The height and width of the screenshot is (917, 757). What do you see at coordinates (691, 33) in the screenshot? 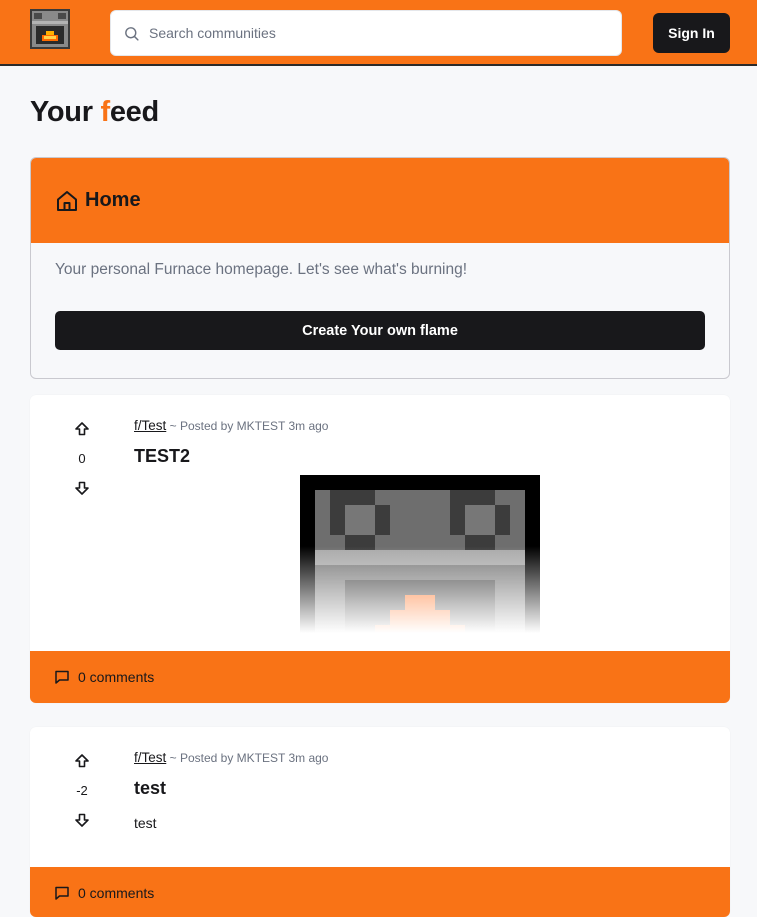
I see `sign-in-button: Sign In` at bounding box center [691, 33].